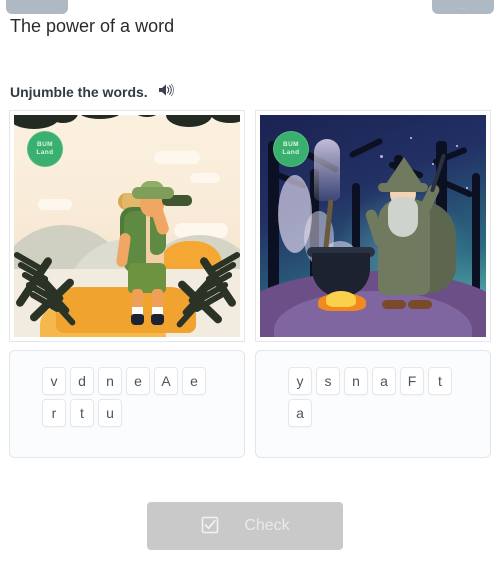  I want to click on letter-tile: v, so click(54, 381).